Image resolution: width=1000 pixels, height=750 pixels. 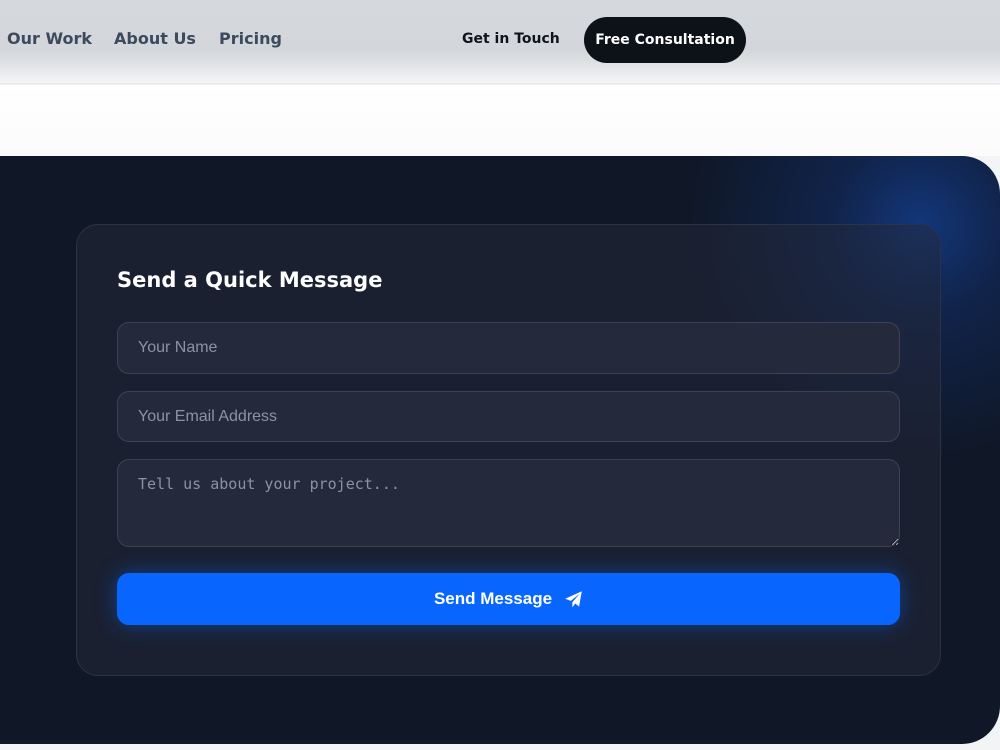 I want to click on email-input, so click(x=508, y=416).